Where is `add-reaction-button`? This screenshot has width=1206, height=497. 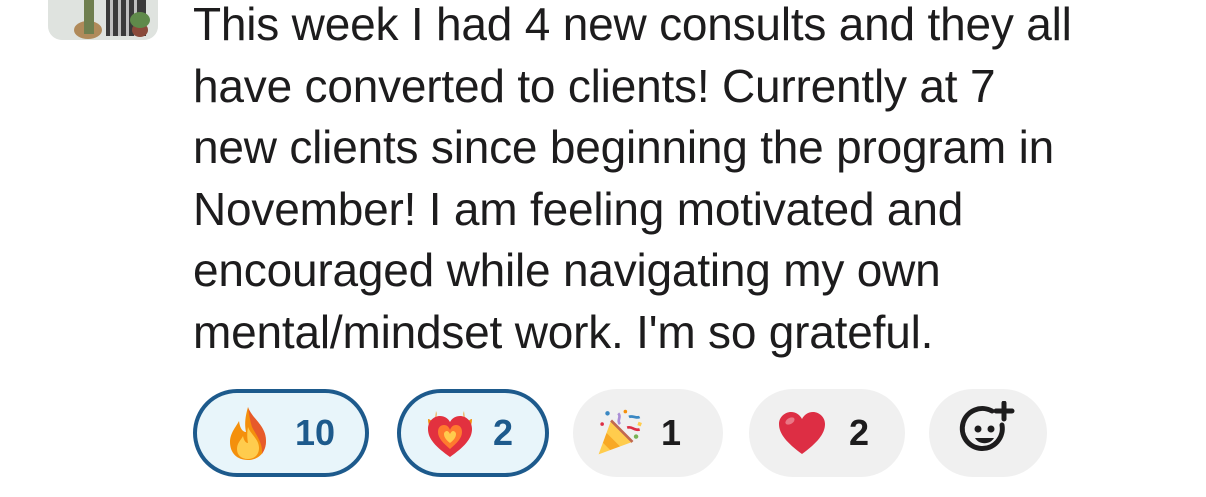 add-reaction-button is located at coordinates (988, 433).